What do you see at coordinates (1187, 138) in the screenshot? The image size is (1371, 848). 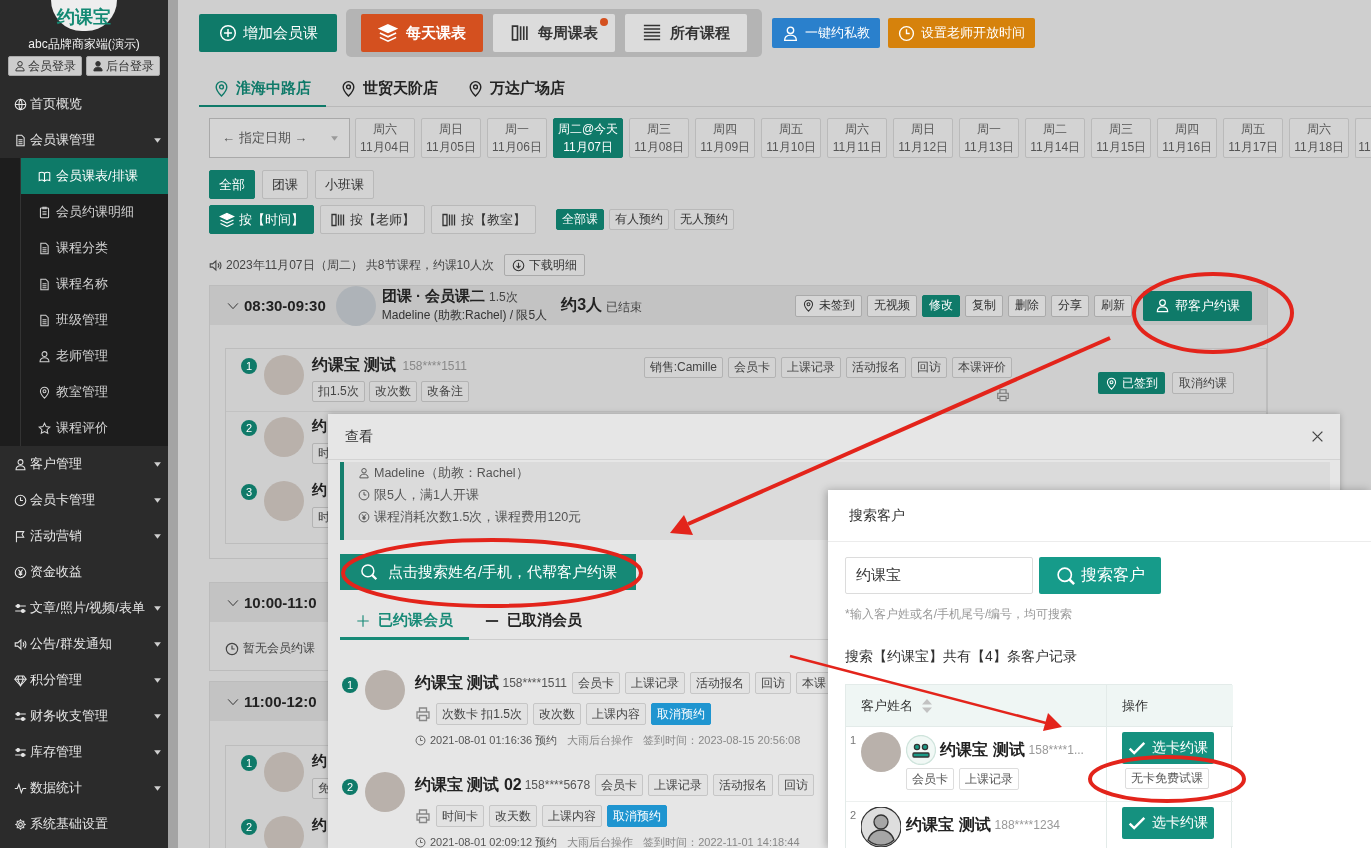 I see `date-tab: 周四 11月16日` at bounding box center [1187, 138].